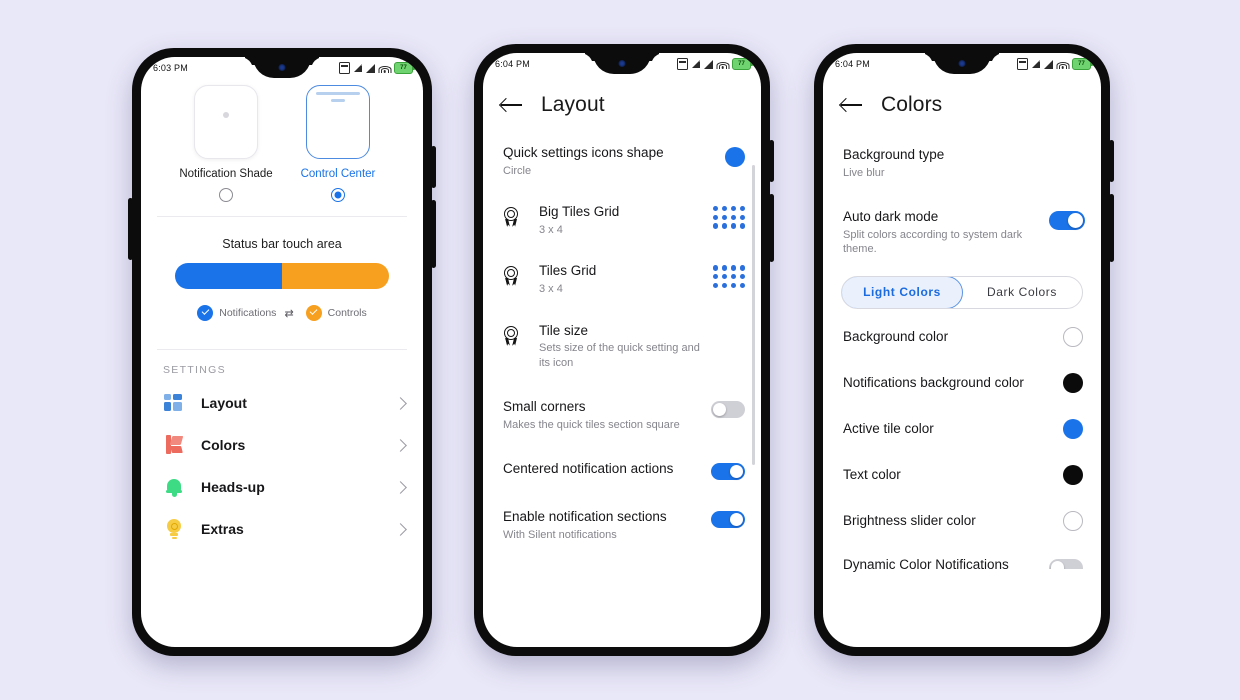 The height and width of the screenshot is (700, 1240). Describe the element at coordinates (517, 170) in the screenshot. I see `row-subtitle: Circle` at that location.